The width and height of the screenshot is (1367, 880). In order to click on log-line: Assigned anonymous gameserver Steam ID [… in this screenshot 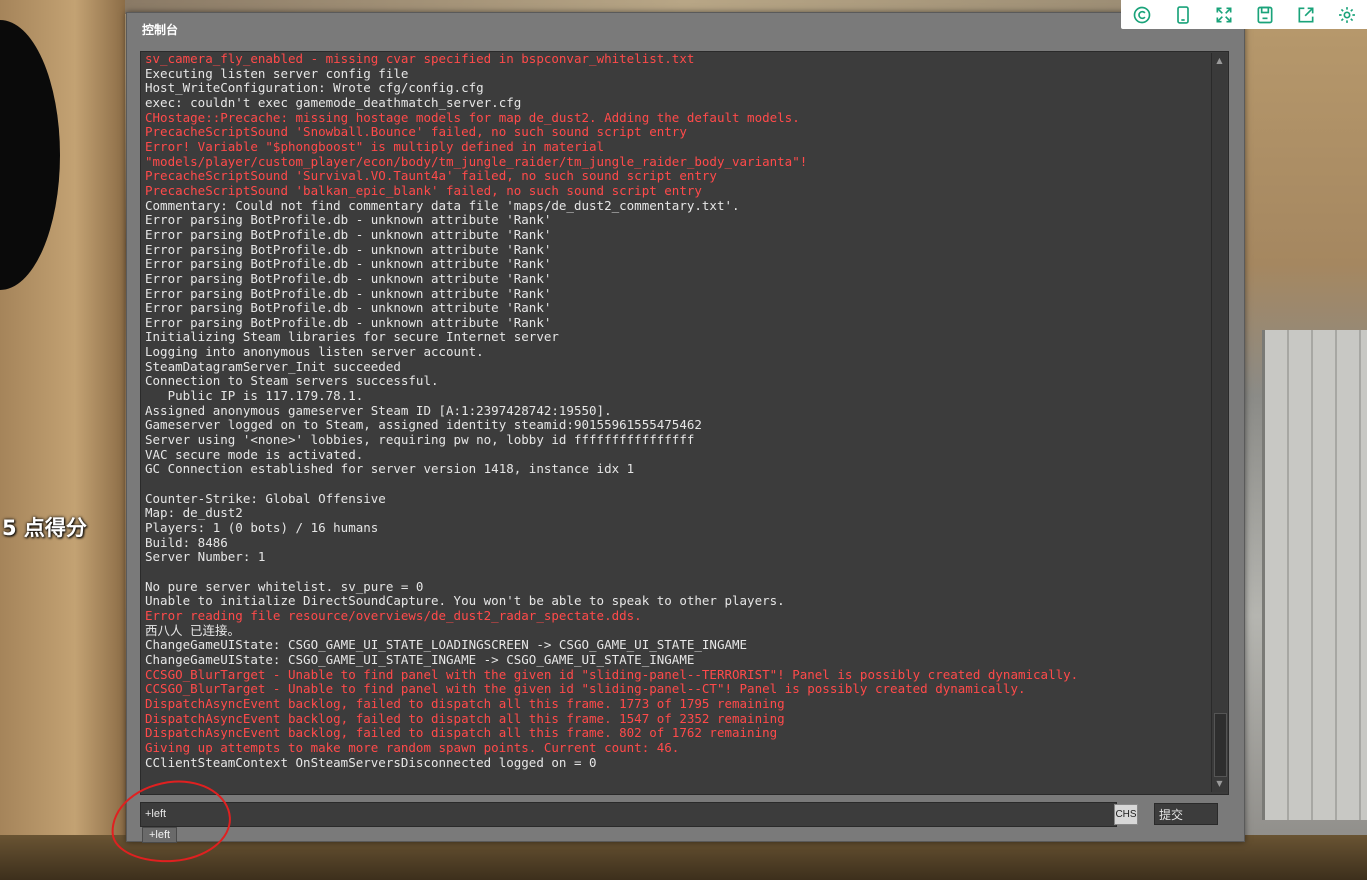, I will do `click(378, 410)`.